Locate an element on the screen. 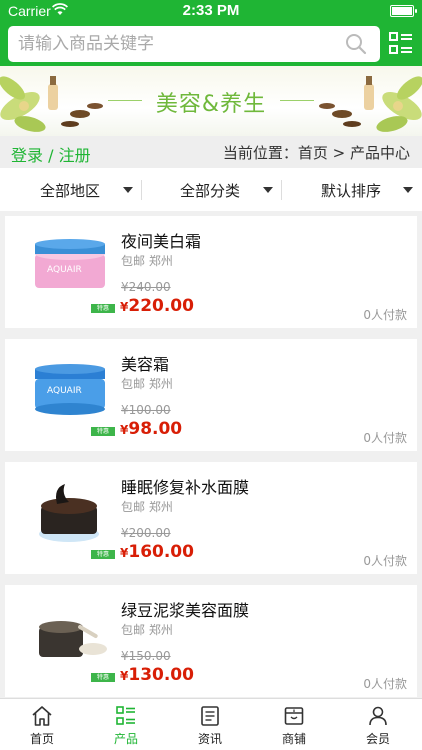 This screenshot has height=750, width=422. sale-price: ¥130.00 is located at coordinates (157, 675).